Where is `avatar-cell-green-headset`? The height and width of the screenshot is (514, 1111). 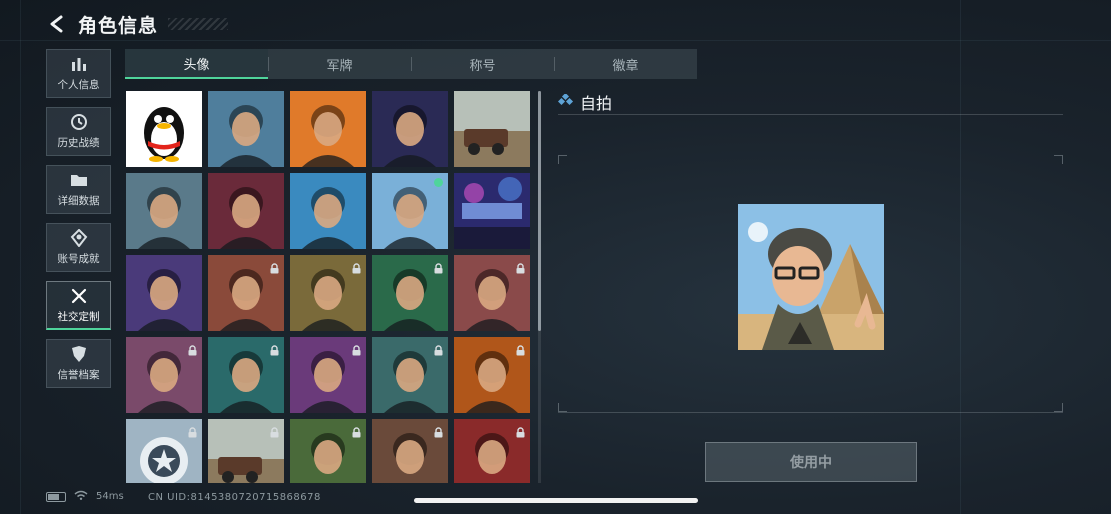 avatar-cell-green-headset is located at coordinates (410, 293).